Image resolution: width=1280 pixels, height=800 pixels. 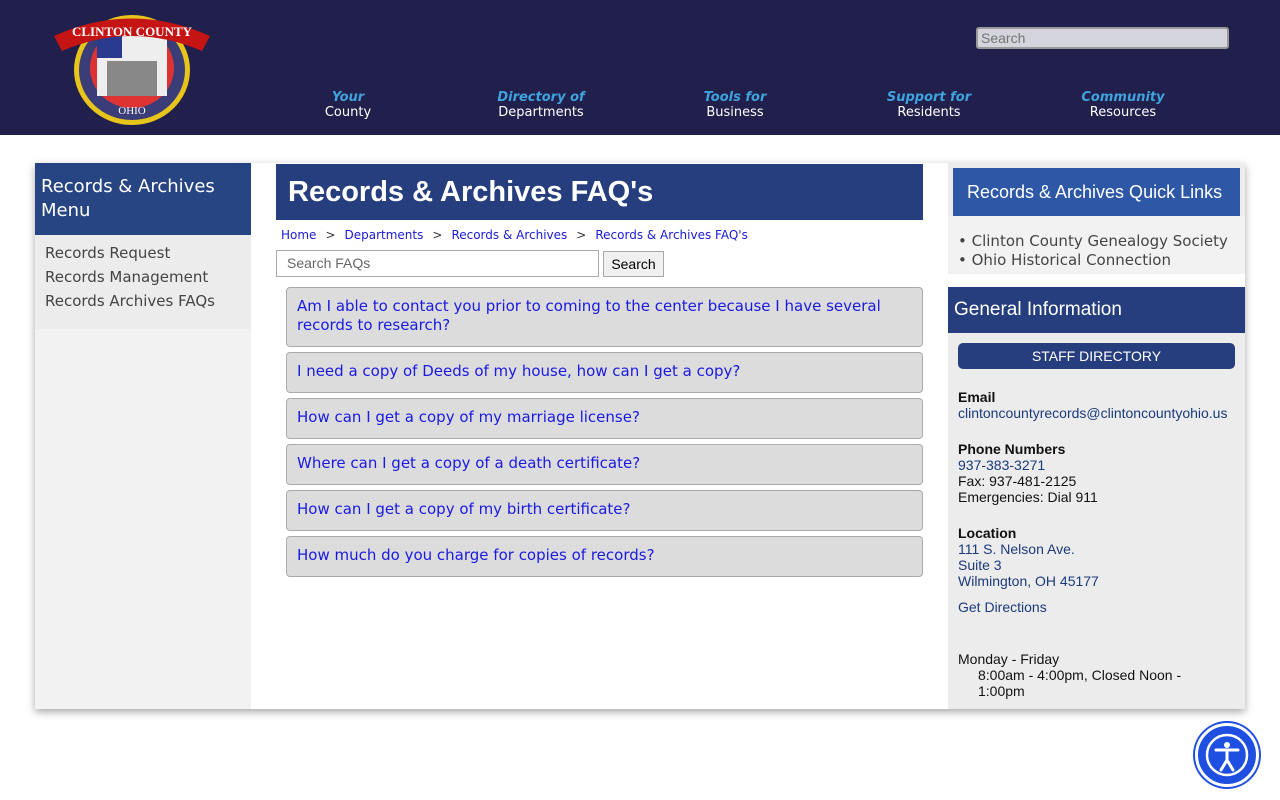 What do you see at coordinates (1096, 280) in the screenshot?
I see `divider` at bounding box center [1096, 280].